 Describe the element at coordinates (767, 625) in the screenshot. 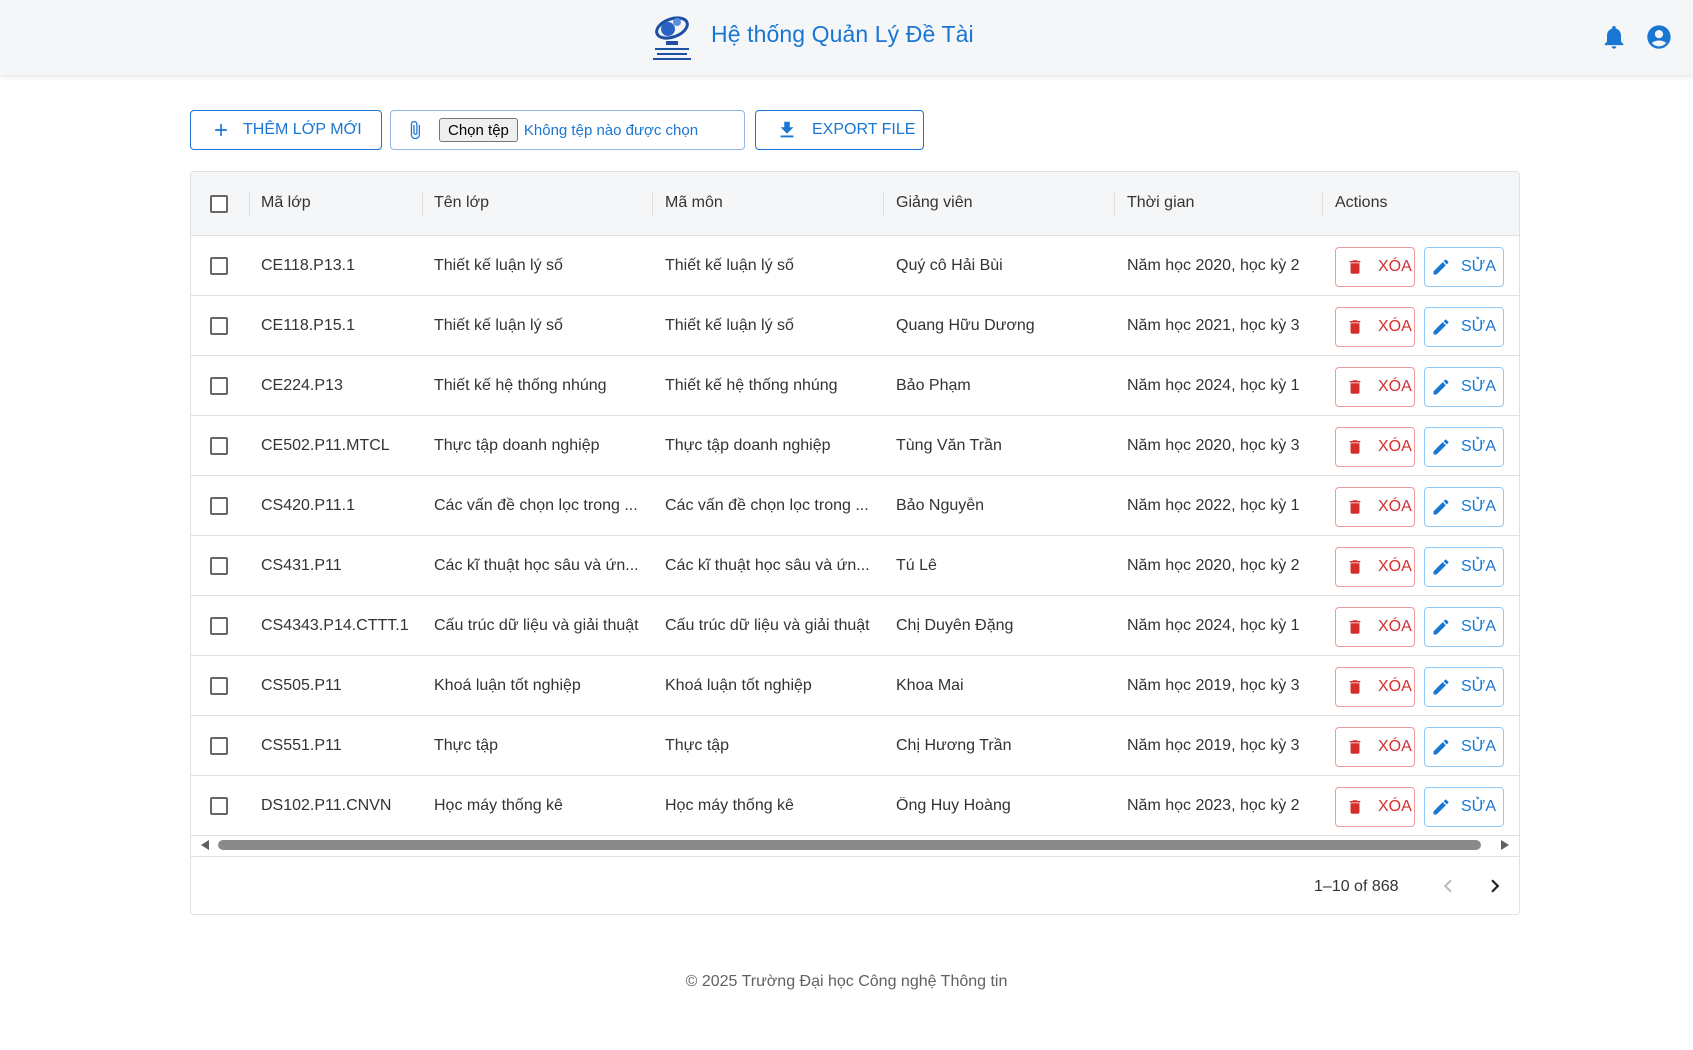

I see `cell-ma-mon: Cấu trúc dữ liệu và giải thuật` at that location.